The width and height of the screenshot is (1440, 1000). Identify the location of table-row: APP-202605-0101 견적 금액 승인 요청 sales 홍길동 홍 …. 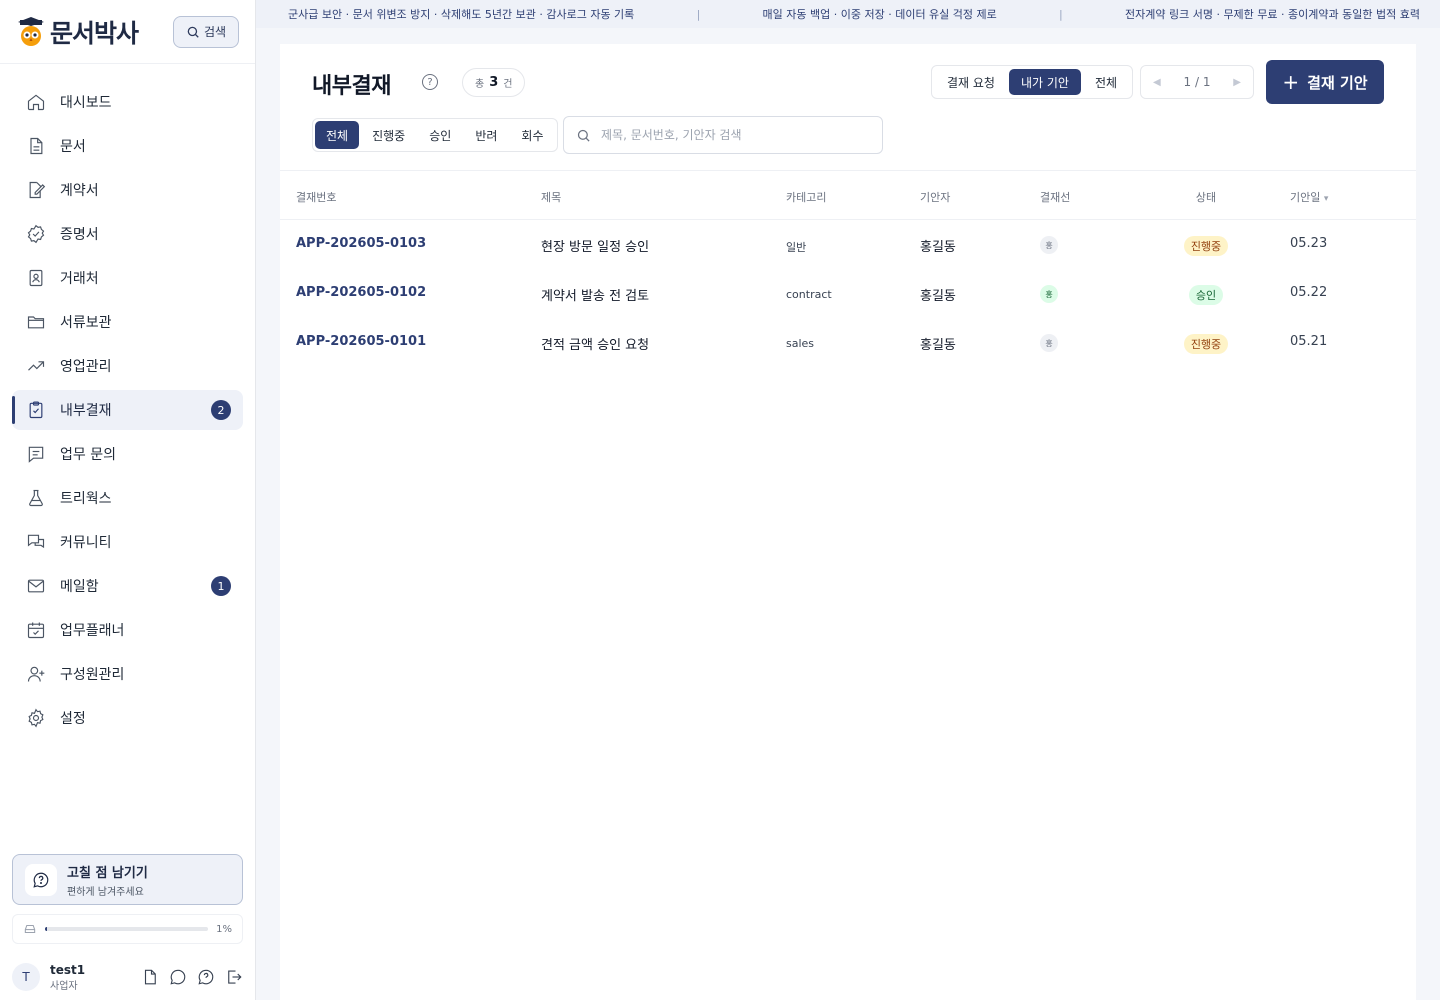
(848, 342).